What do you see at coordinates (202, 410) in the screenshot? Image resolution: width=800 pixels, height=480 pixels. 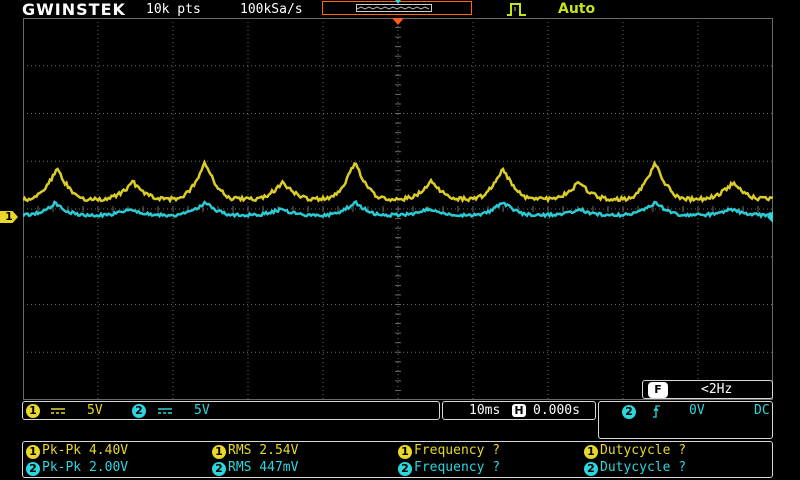 I see `ch2-scale: 5V` at bounding box center [202, 410].